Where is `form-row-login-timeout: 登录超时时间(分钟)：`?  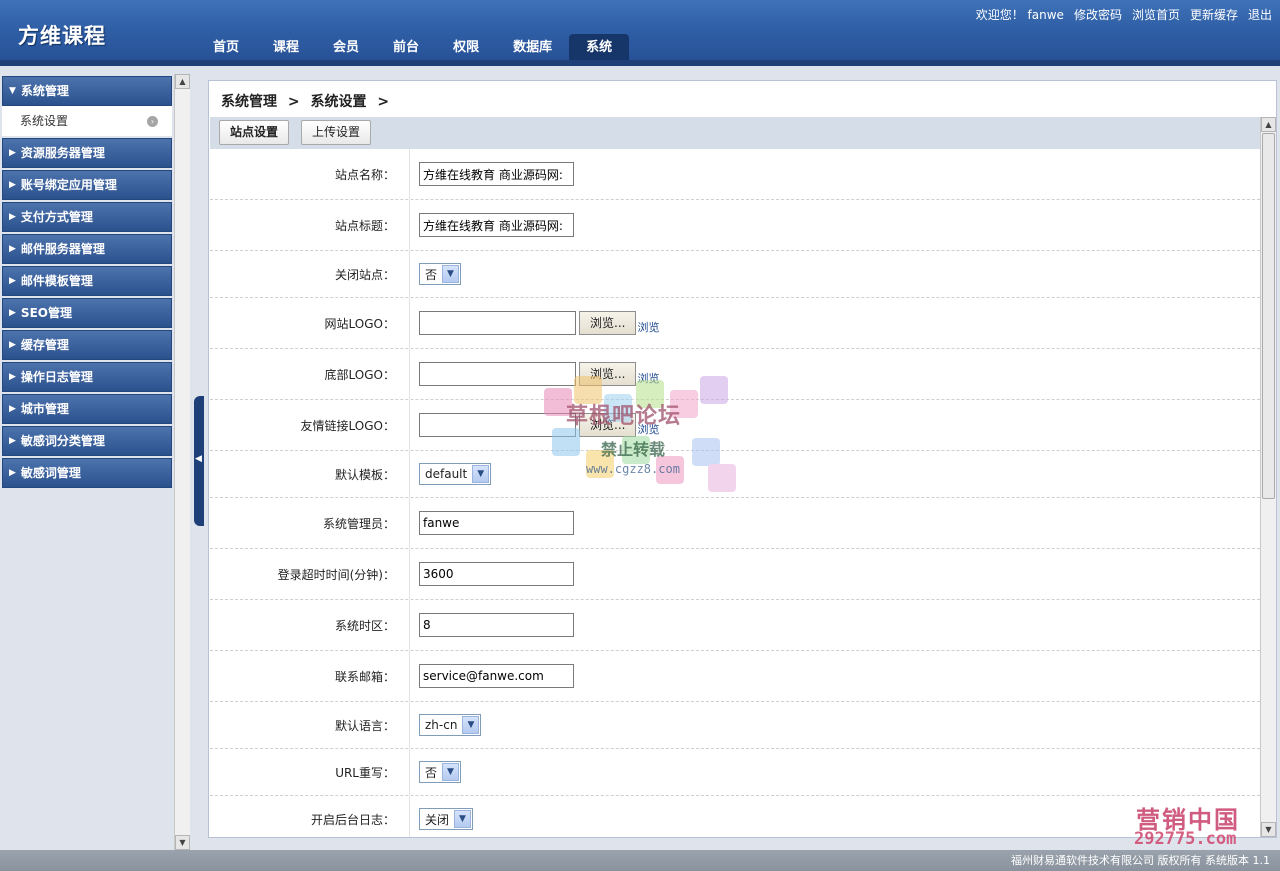
form-row-login-timeout: 登录超时时间(分钟)： is located at coordinates (735, 574).